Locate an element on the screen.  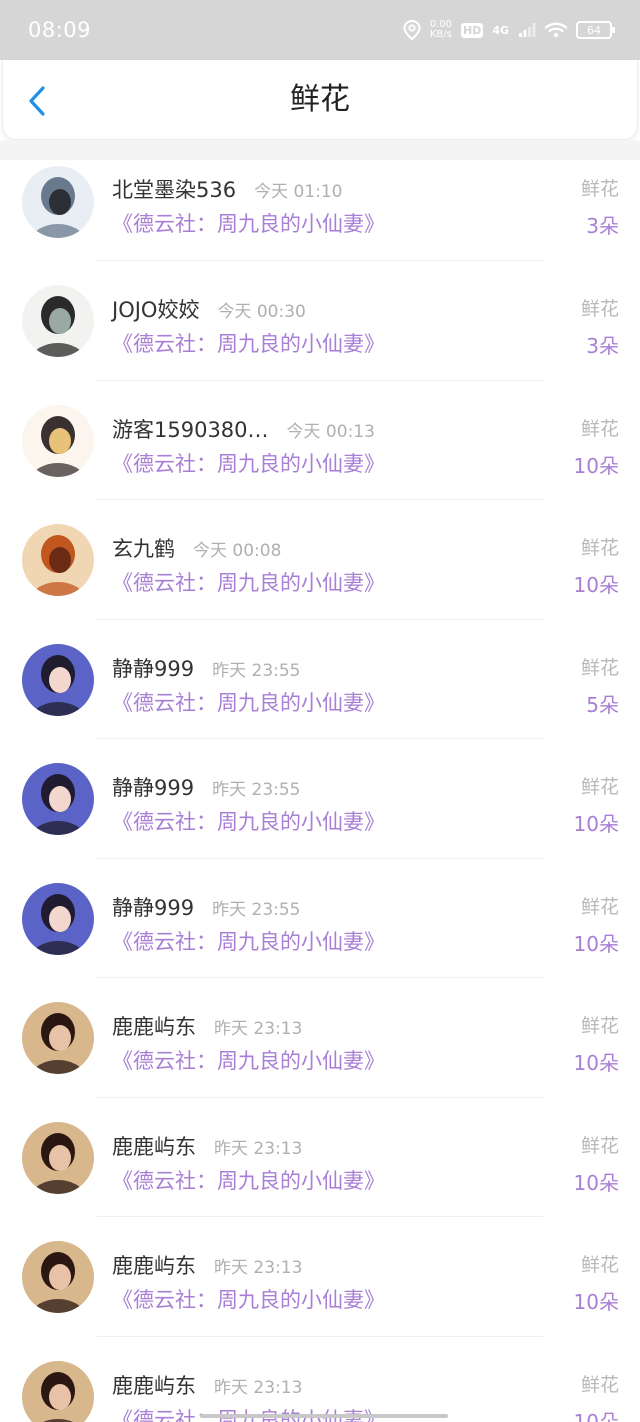
battery-icon: 64 is located at coordinates (595, 30).